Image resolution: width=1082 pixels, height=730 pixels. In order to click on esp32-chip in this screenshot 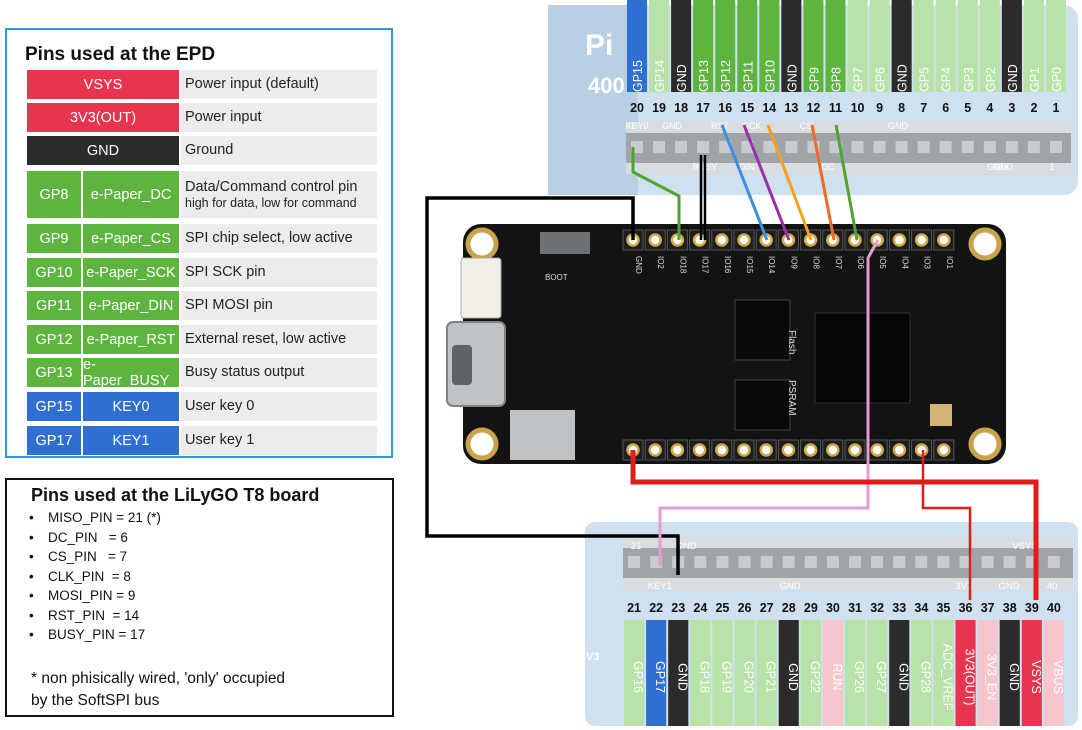, I will do `click(862, 358)`.